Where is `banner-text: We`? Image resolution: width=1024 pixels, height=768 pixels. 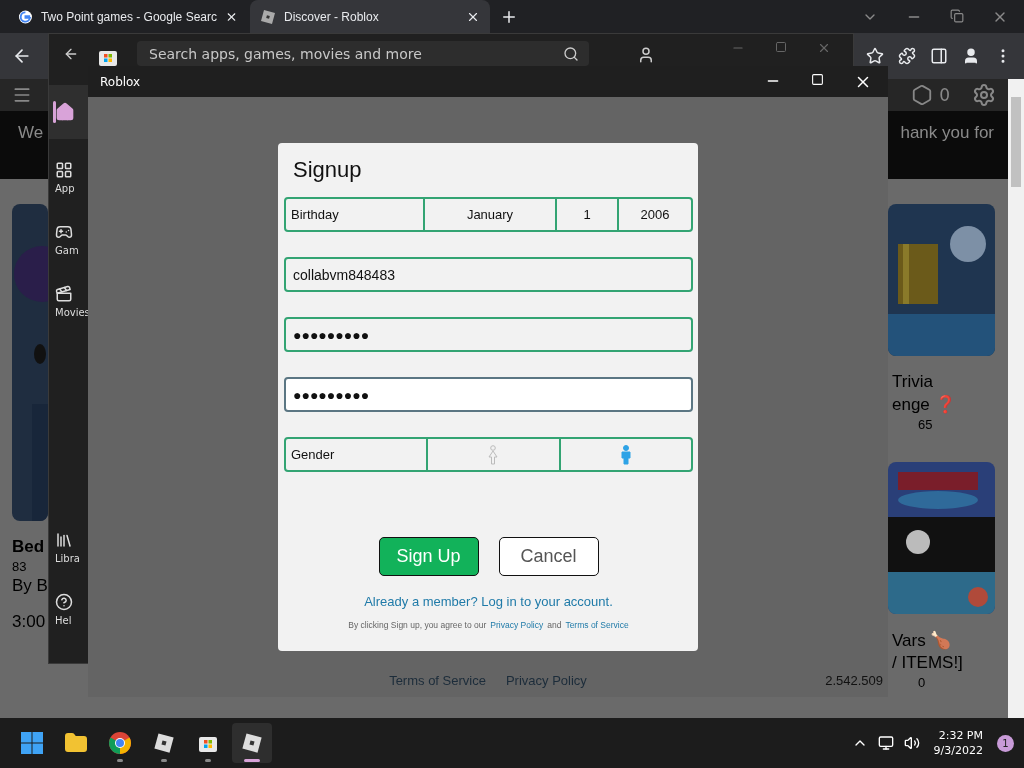 banner-text: We is located at coordinates (31, 133).